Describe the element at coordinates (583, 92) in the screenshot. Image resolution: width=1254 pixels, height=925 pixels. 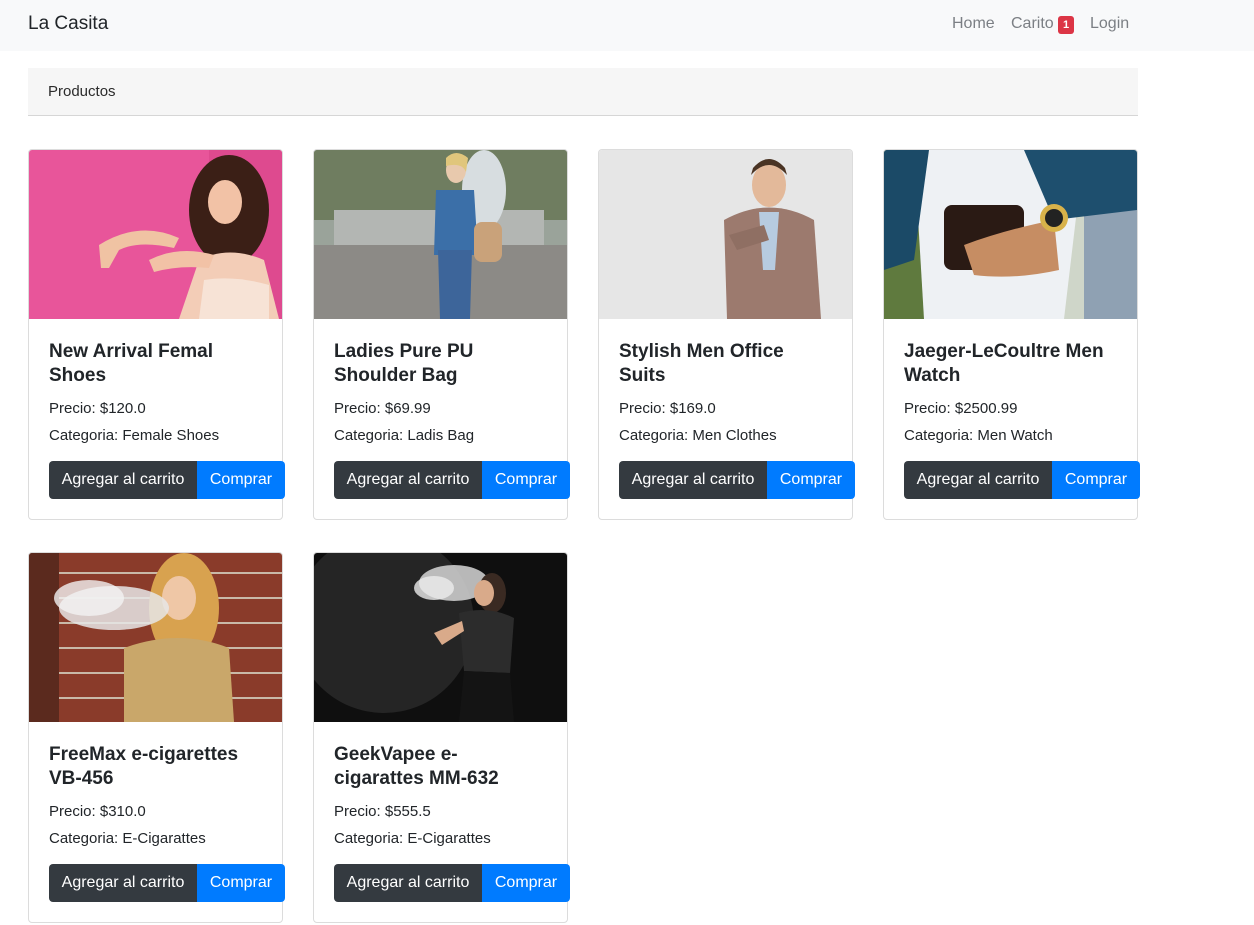
I see `breadcrumb: Productos` at that location.